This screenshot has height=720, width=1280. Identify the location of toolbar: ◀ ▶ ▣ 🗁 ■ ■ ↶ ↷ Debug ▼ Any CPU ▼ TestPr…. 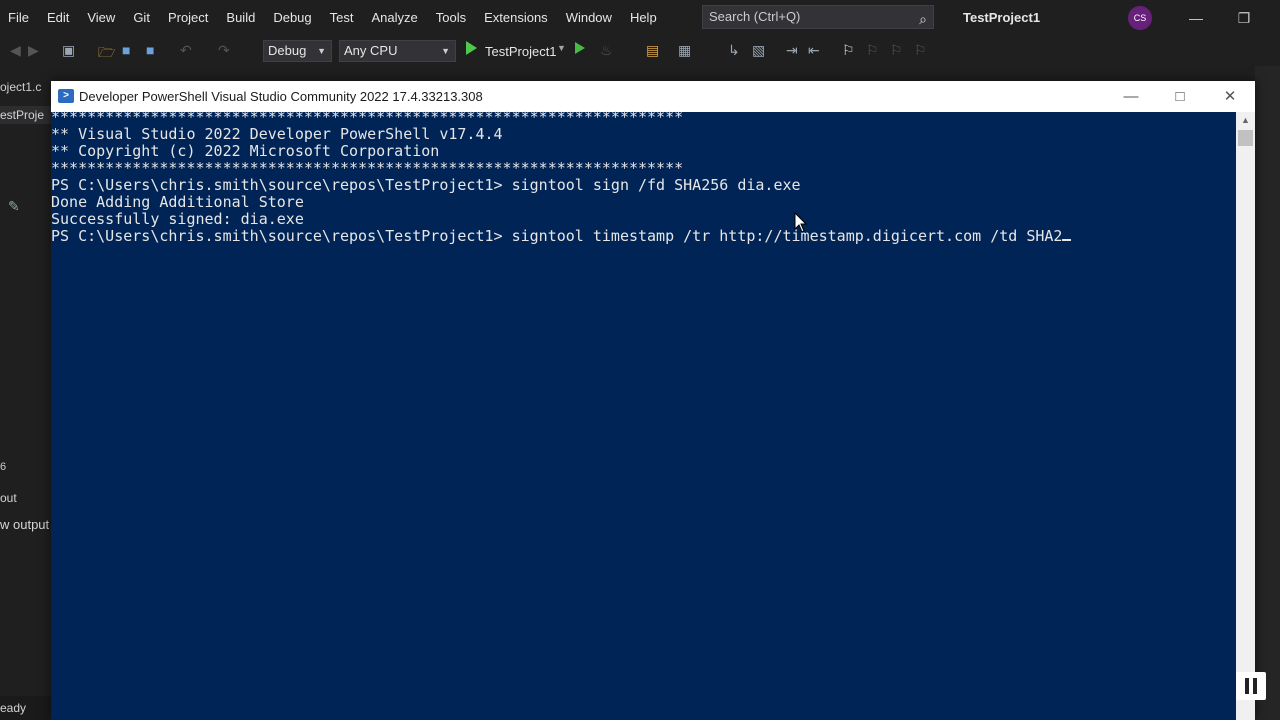
(640, 51).